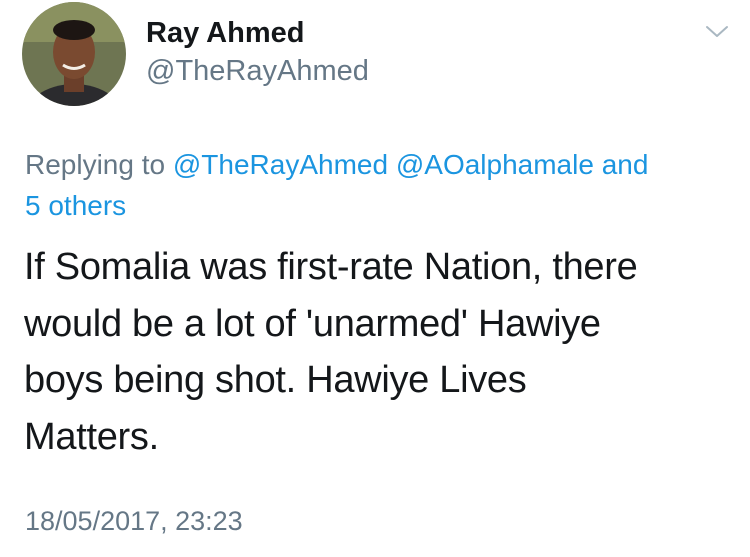 Image resolution: width=750 pixels, height=557 pixels. Describe the element at coordinates (495, 164) in the screenshot. I see `mention-link: @AOalphamale` at that location.